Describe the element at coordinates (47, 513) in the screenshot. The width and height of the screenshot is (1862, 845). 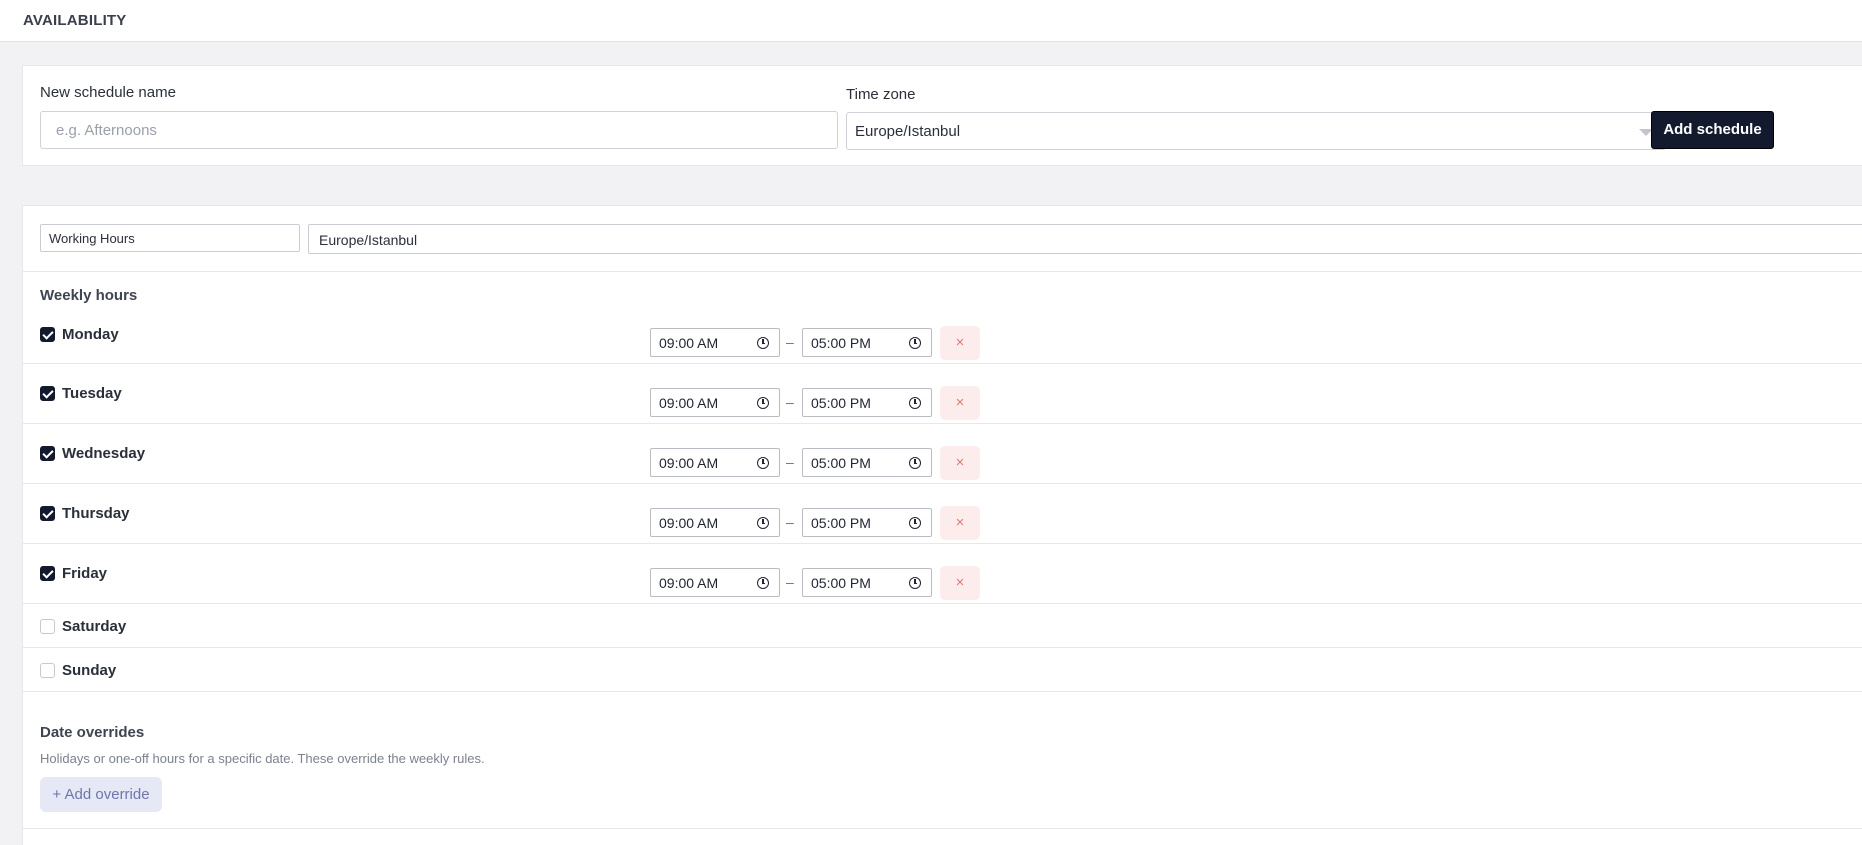
I see `day-checkbox-thursday` at that location.